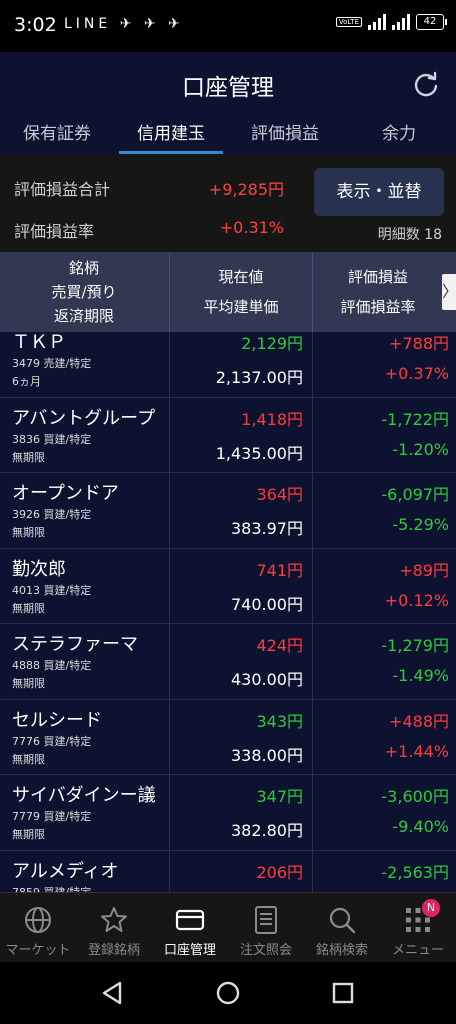  I want to click on status-time: 3:02, so click(35, 25).